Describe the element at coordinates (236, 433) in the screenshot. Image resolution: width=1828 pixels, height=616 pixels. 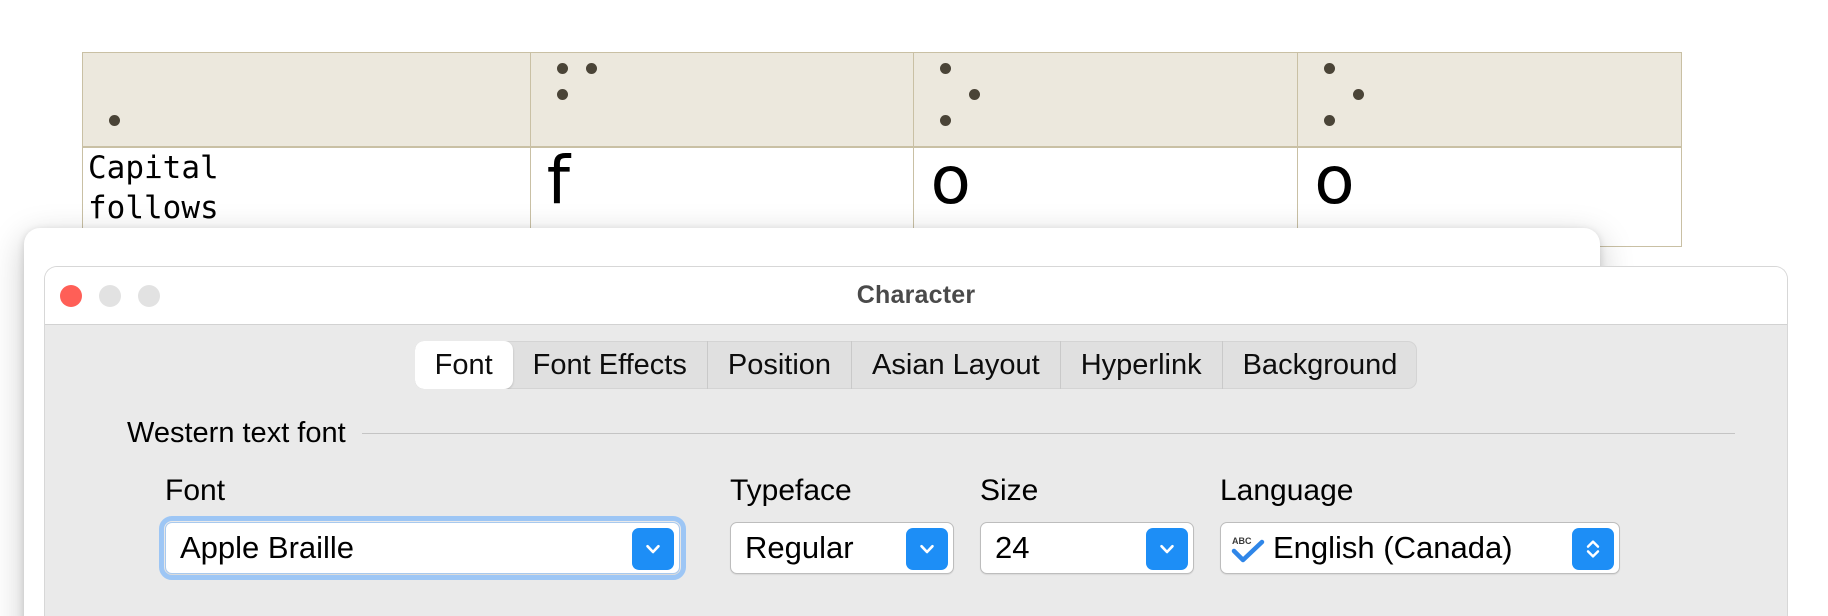
I see `section-title-label: Western text font` at that location.